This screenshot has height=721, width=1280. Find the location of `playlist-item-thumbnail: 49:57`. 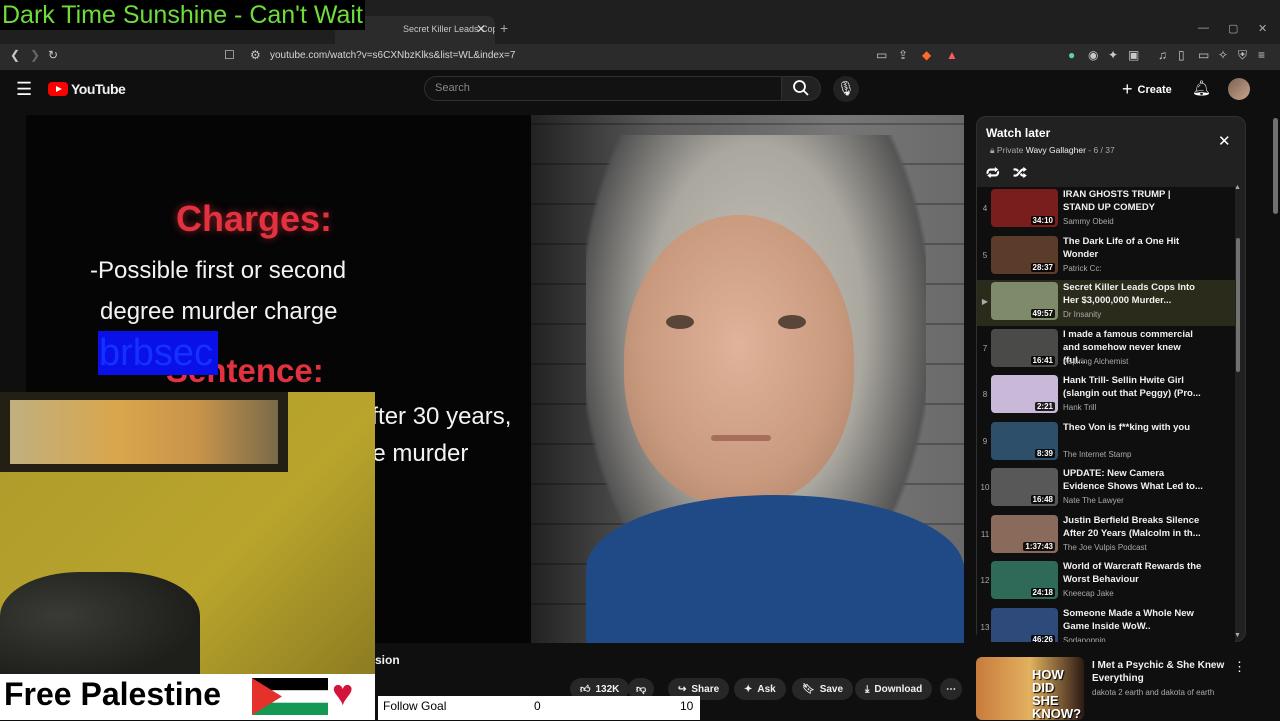

playlist-item-thumbnail: 49:57 is located at coordinates (1024, 301).